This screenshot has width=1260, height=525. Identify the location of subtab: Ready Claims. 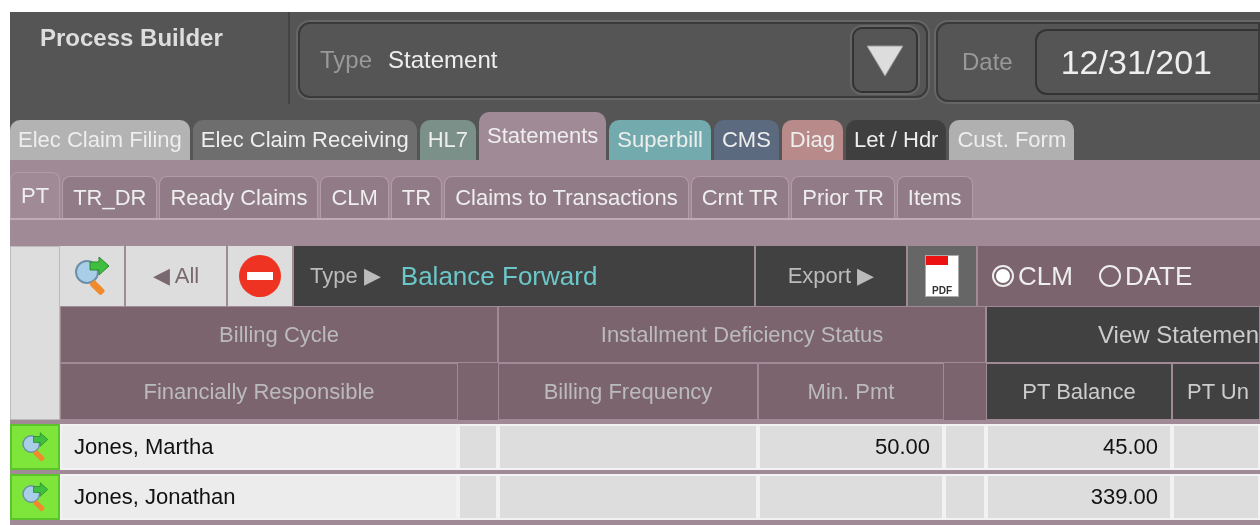
(239, 197).